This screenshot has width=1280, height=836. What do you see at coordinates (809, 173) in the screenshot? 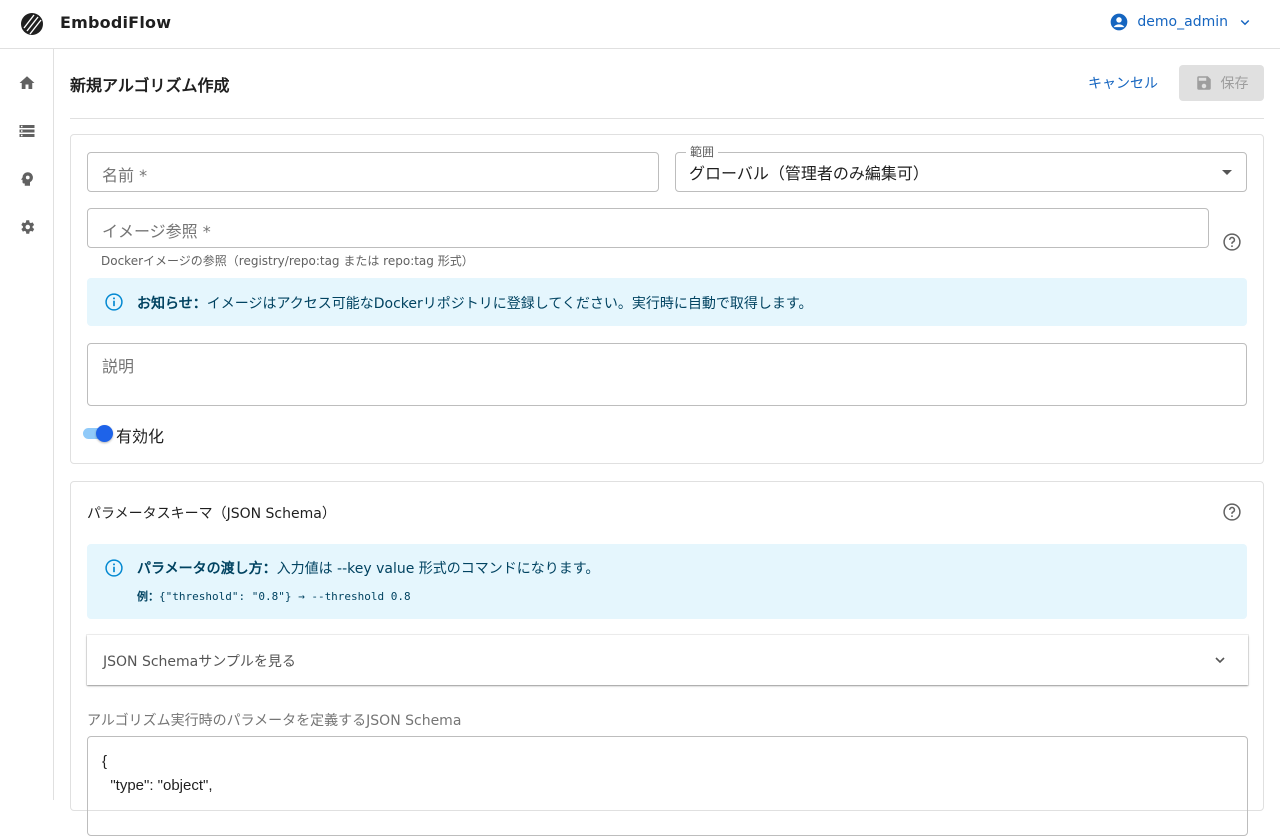
I see `scope-value: グローバル（管理者のみ編集可）` at bounding box center [809, 173].